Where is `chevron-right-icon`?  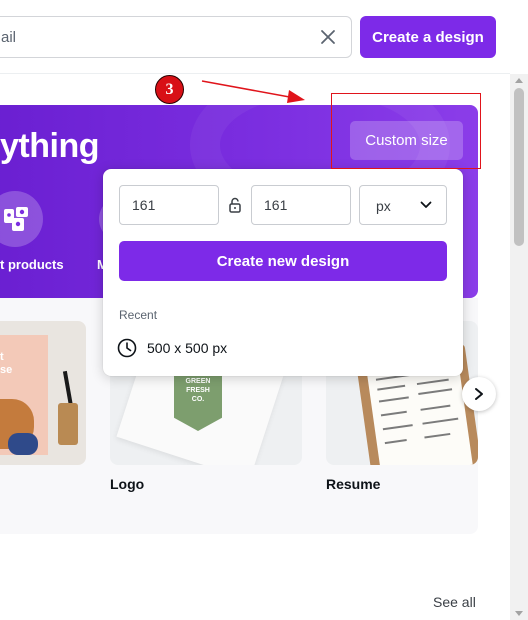
chevron-right-icon is located at coordinates (479, 394).